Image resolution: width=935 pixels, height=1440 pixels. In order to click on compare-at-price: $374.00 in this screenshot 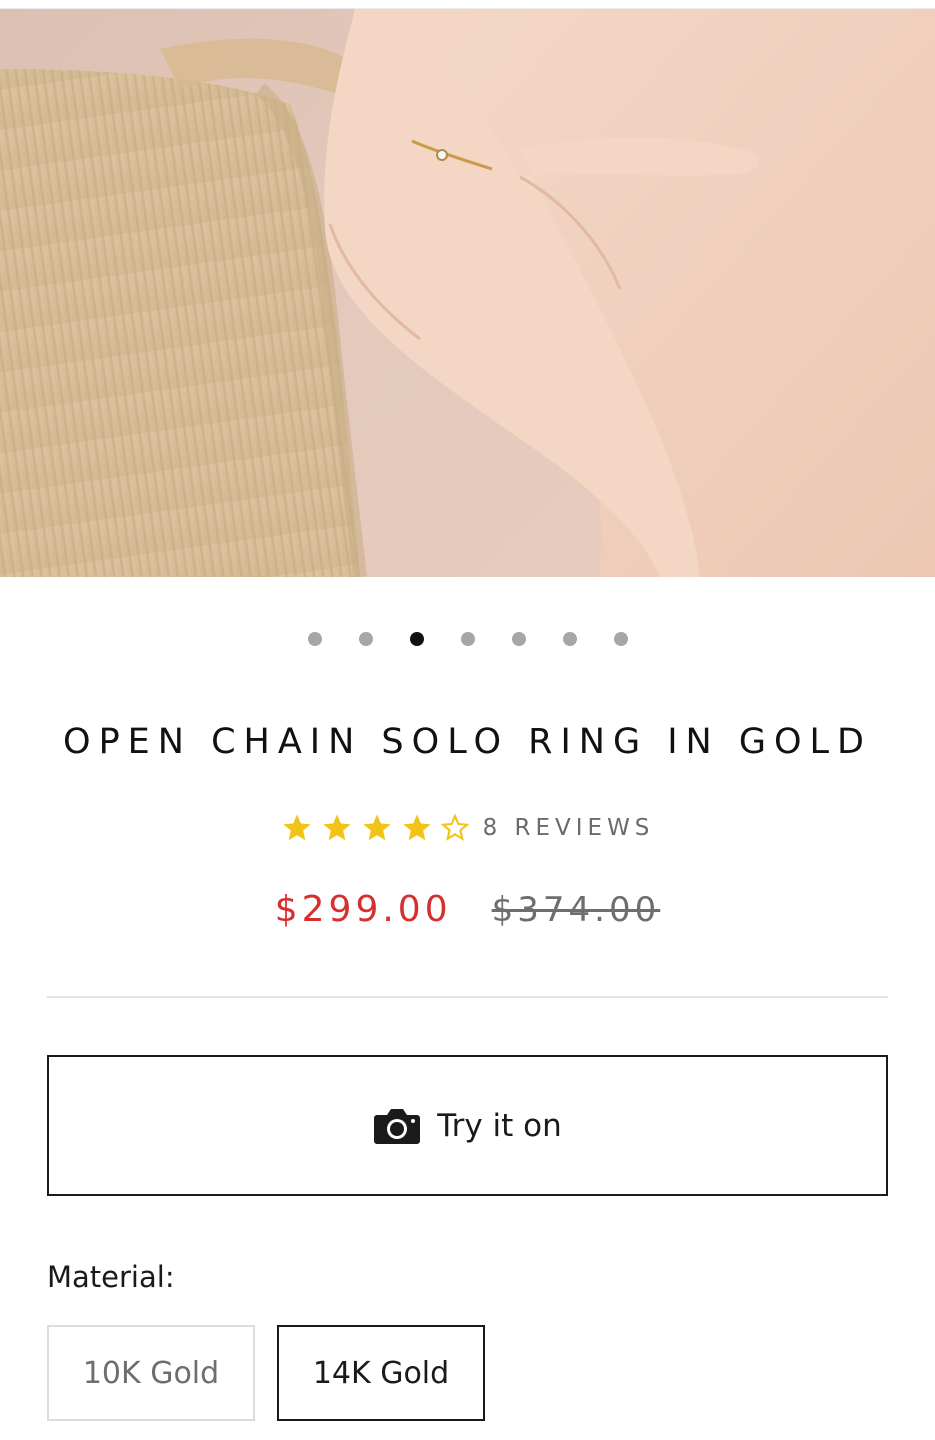, I will do `click(576, 910)`.